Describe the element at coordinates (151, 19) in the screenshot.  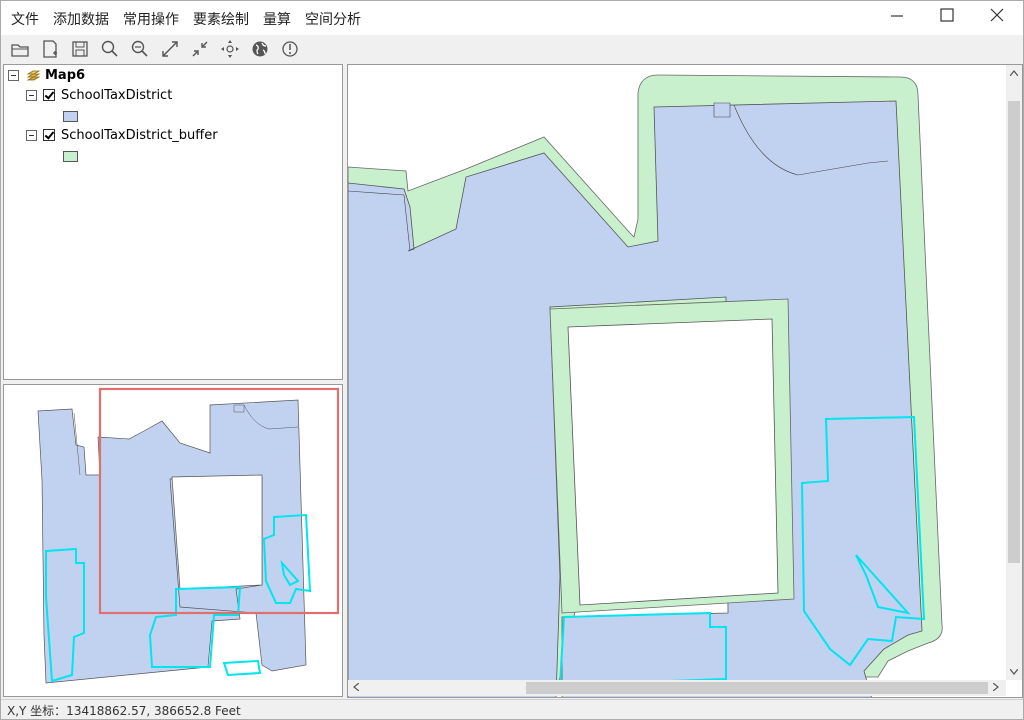
I see `menu-common-ops: 常用操作` at that location.